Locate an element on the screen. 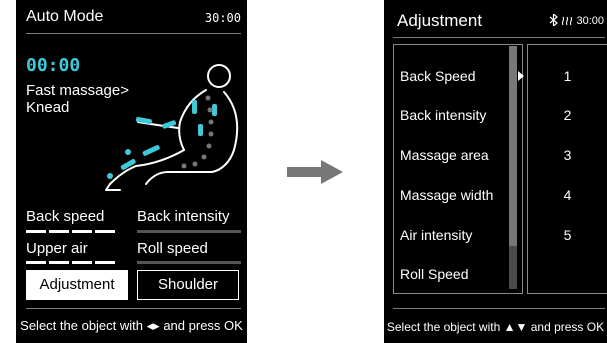  screen-title: Adjustment is located at coordinates (440, 20).